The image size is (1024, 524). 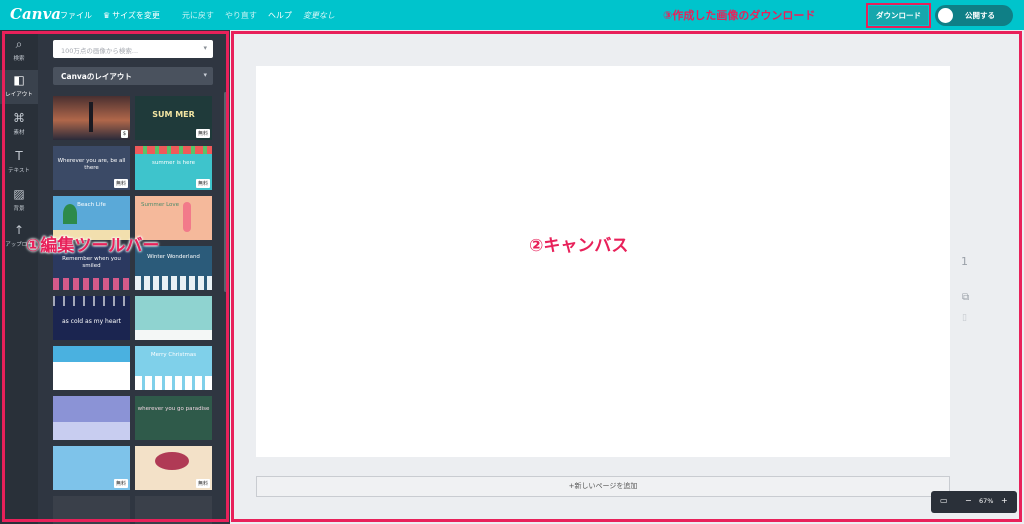 I want to click on menu-resize-label: サイズを変更, so click(x=136, y=15).